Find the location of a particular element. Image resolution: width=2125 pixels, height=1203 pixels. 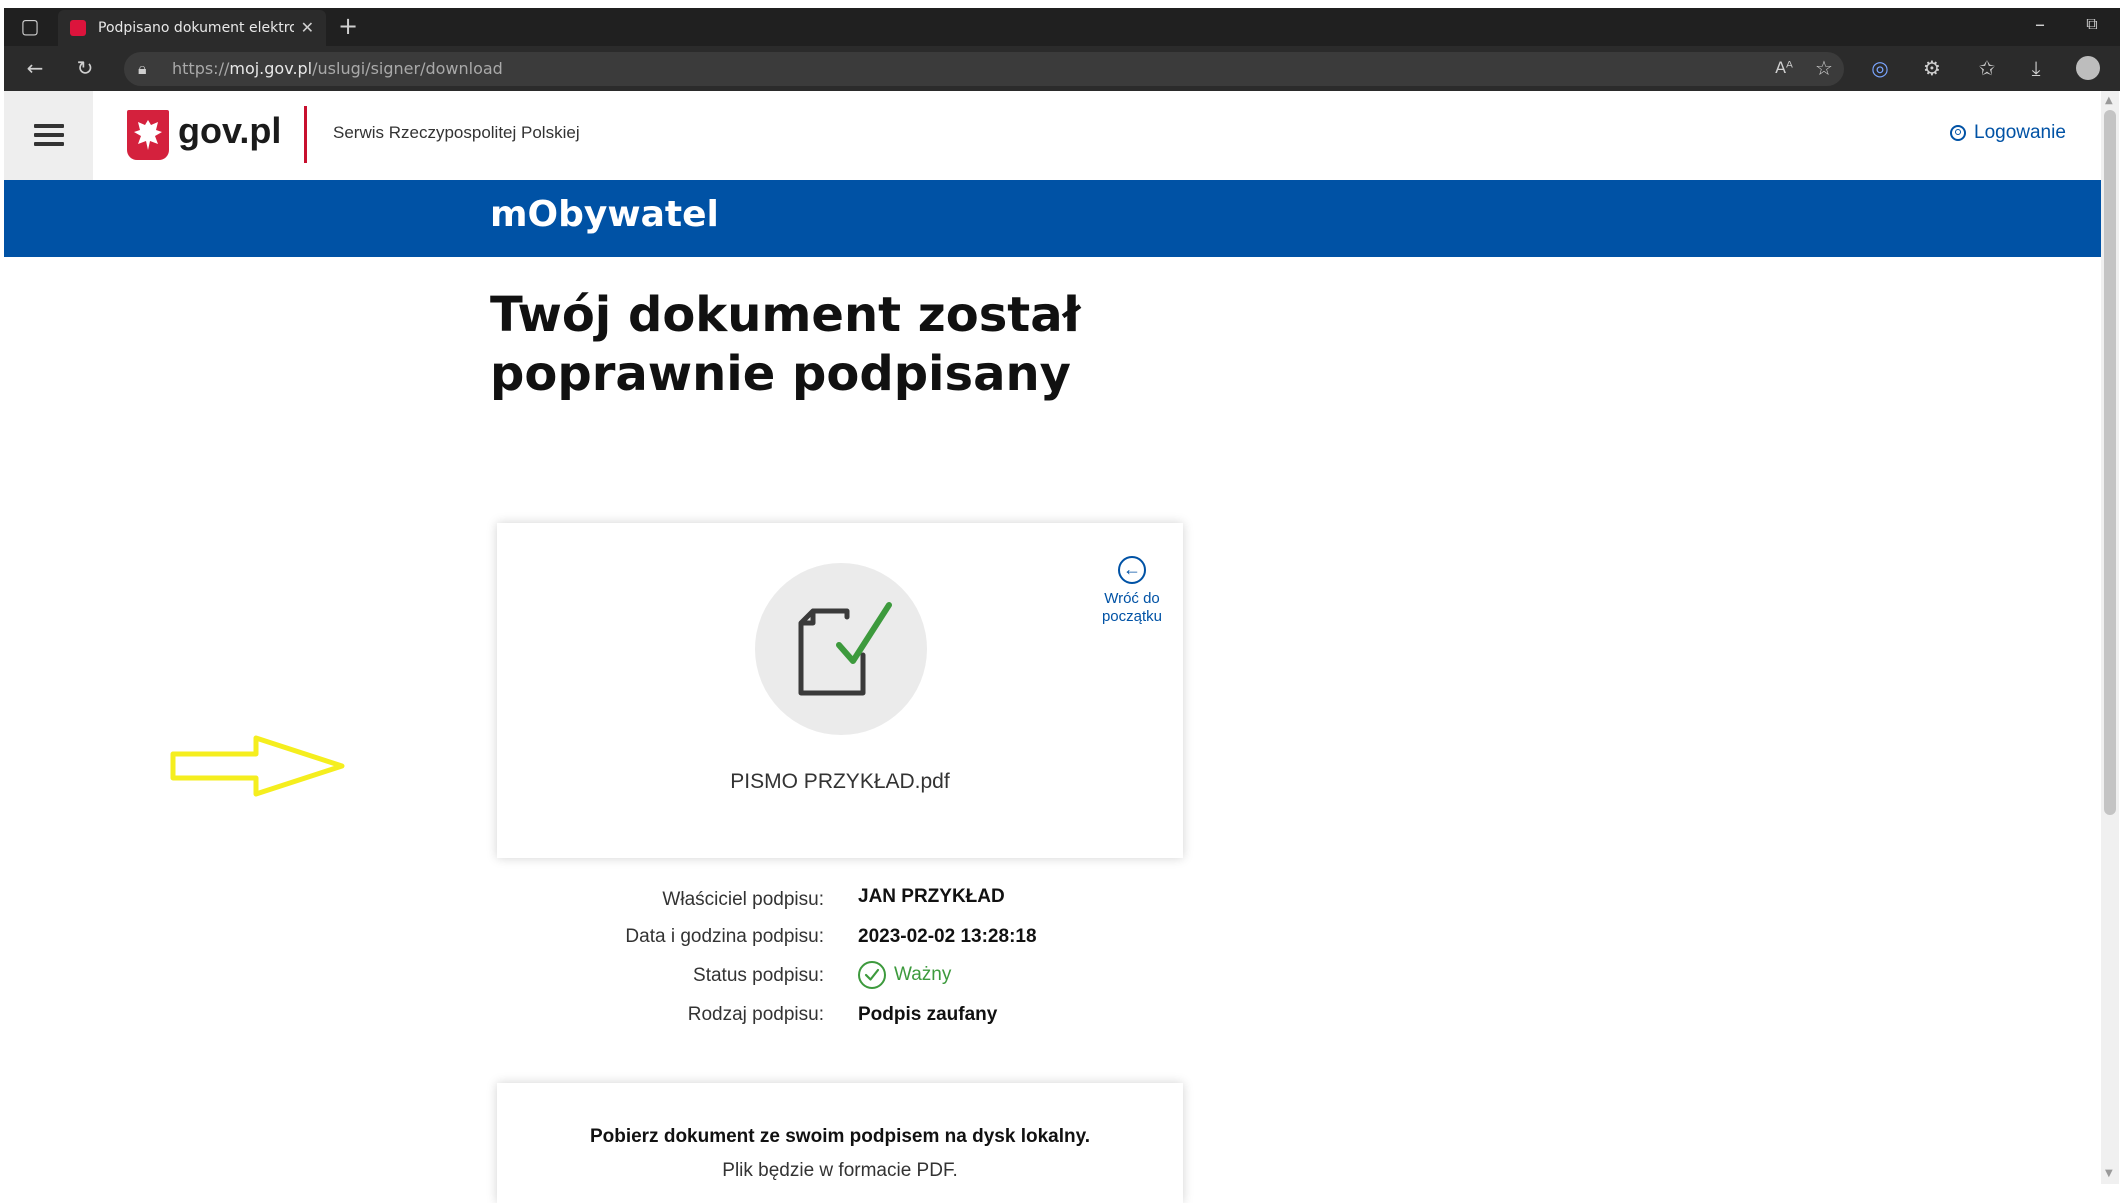

document-status-badge is located at coordinates (841, 649).